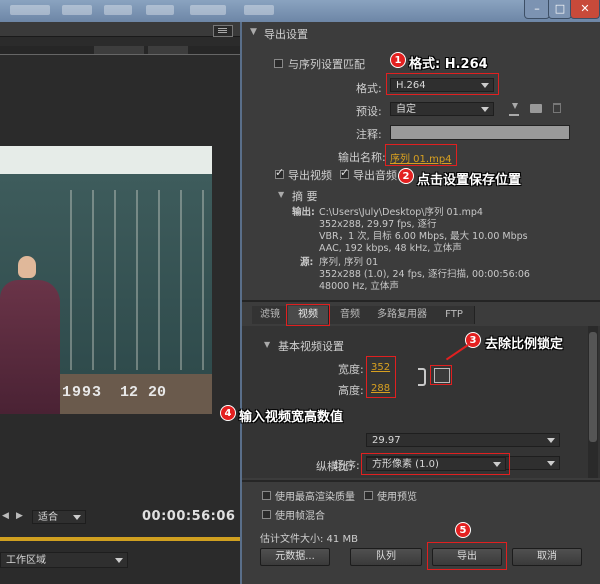 The width and height of the screenshot is (600, 584). Describe the element at coordinates (189, 516) in the screenshot. I see `timecode: 00:00:56:06` at that location.